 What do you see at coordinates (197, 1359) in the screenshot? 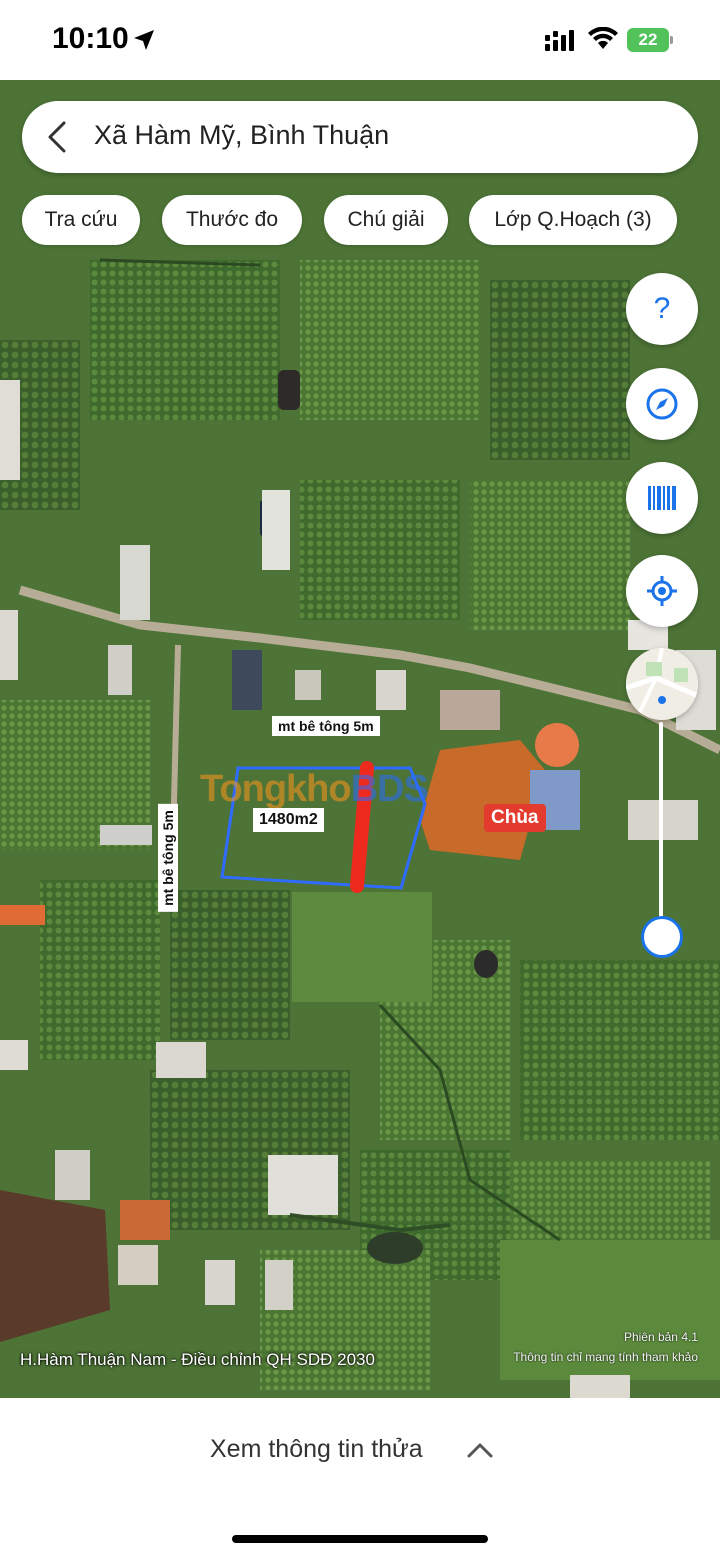
I see `map-caption: H.Hàm Thuận Nam - Điều chỉnh QH SDĐ 2030` at bounding box center [197, 1359].